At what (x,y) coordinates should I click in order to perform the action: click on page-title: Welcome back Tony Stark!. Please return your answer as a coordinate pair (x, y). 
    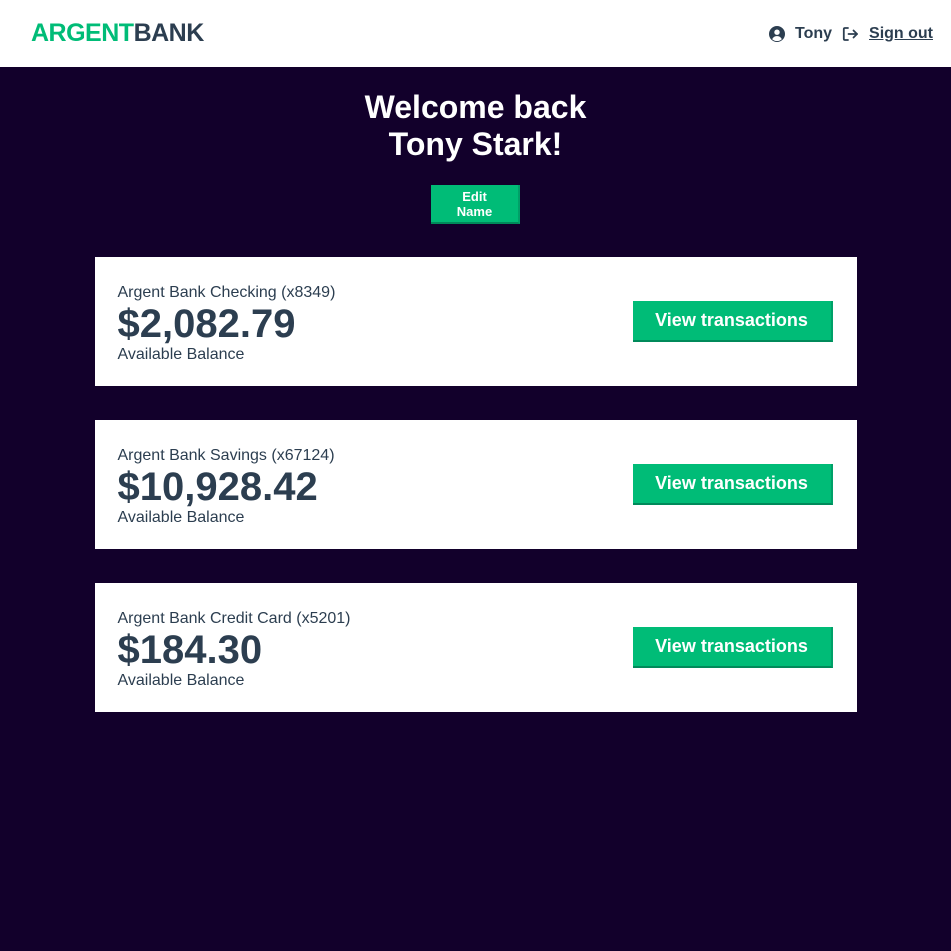
    Looking at the image, I should click on (475, 126).